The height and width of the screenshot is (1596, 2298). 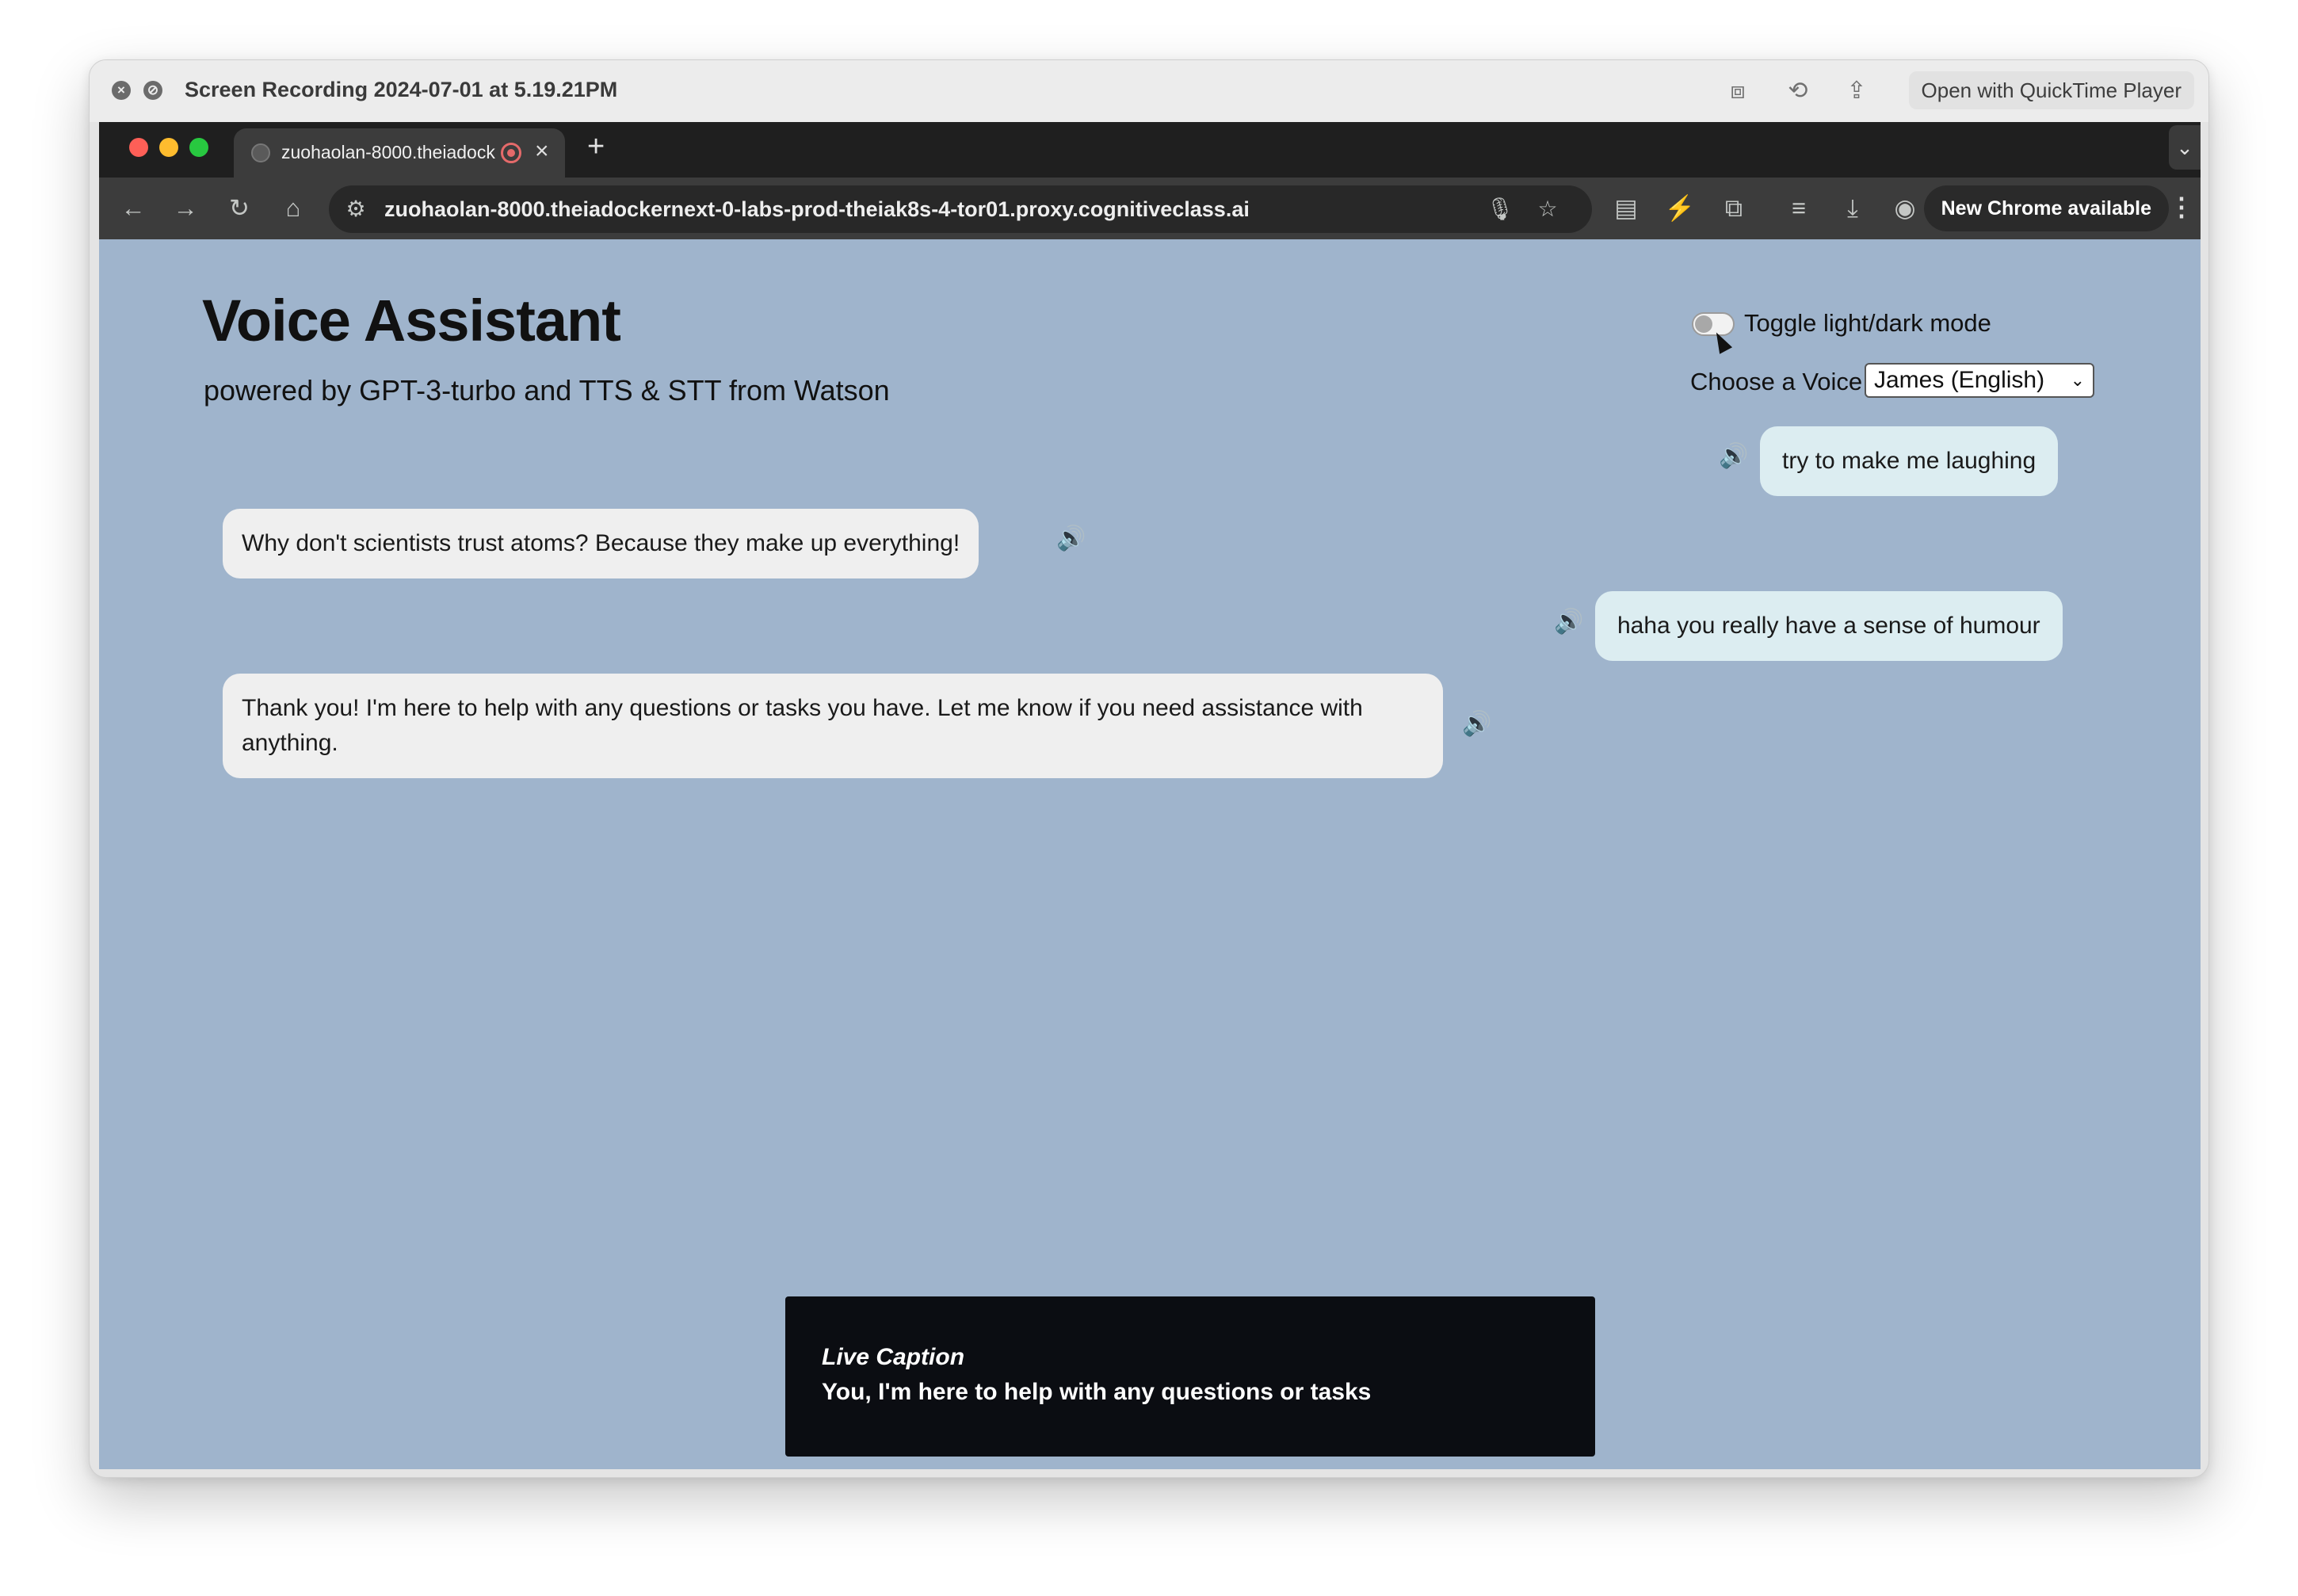 I want to click on download-icon: ⤓, so click(x=1852, y=208).